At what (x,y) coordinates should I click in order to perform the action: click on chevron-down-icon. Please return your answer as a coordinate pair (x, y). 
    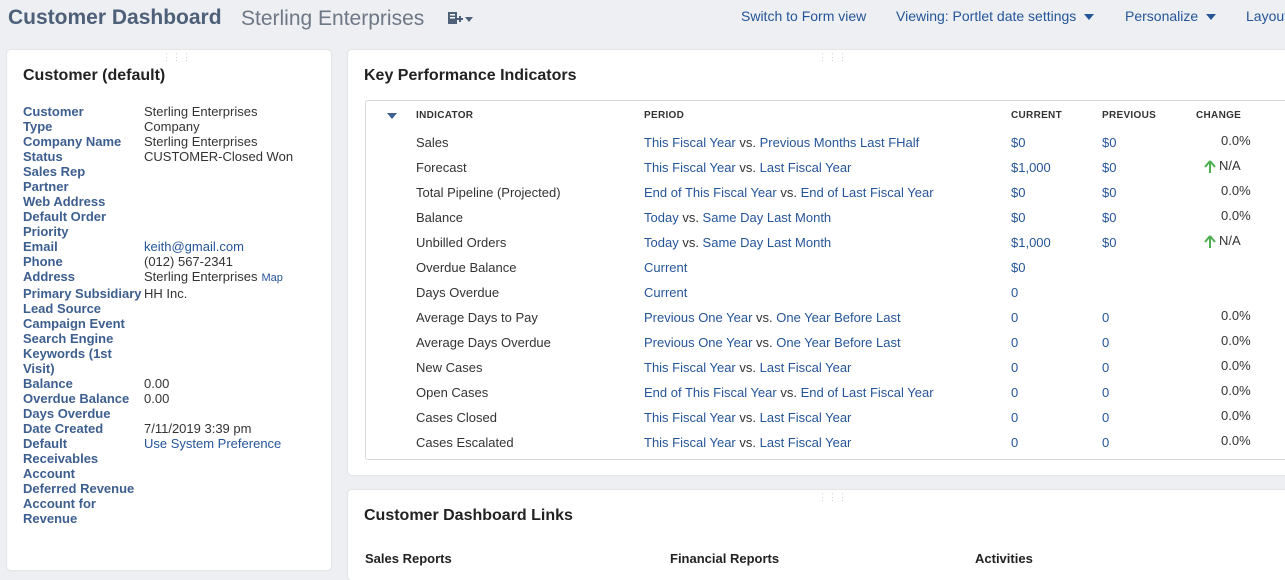
    Looking at the image, I should click on (1211, 17).